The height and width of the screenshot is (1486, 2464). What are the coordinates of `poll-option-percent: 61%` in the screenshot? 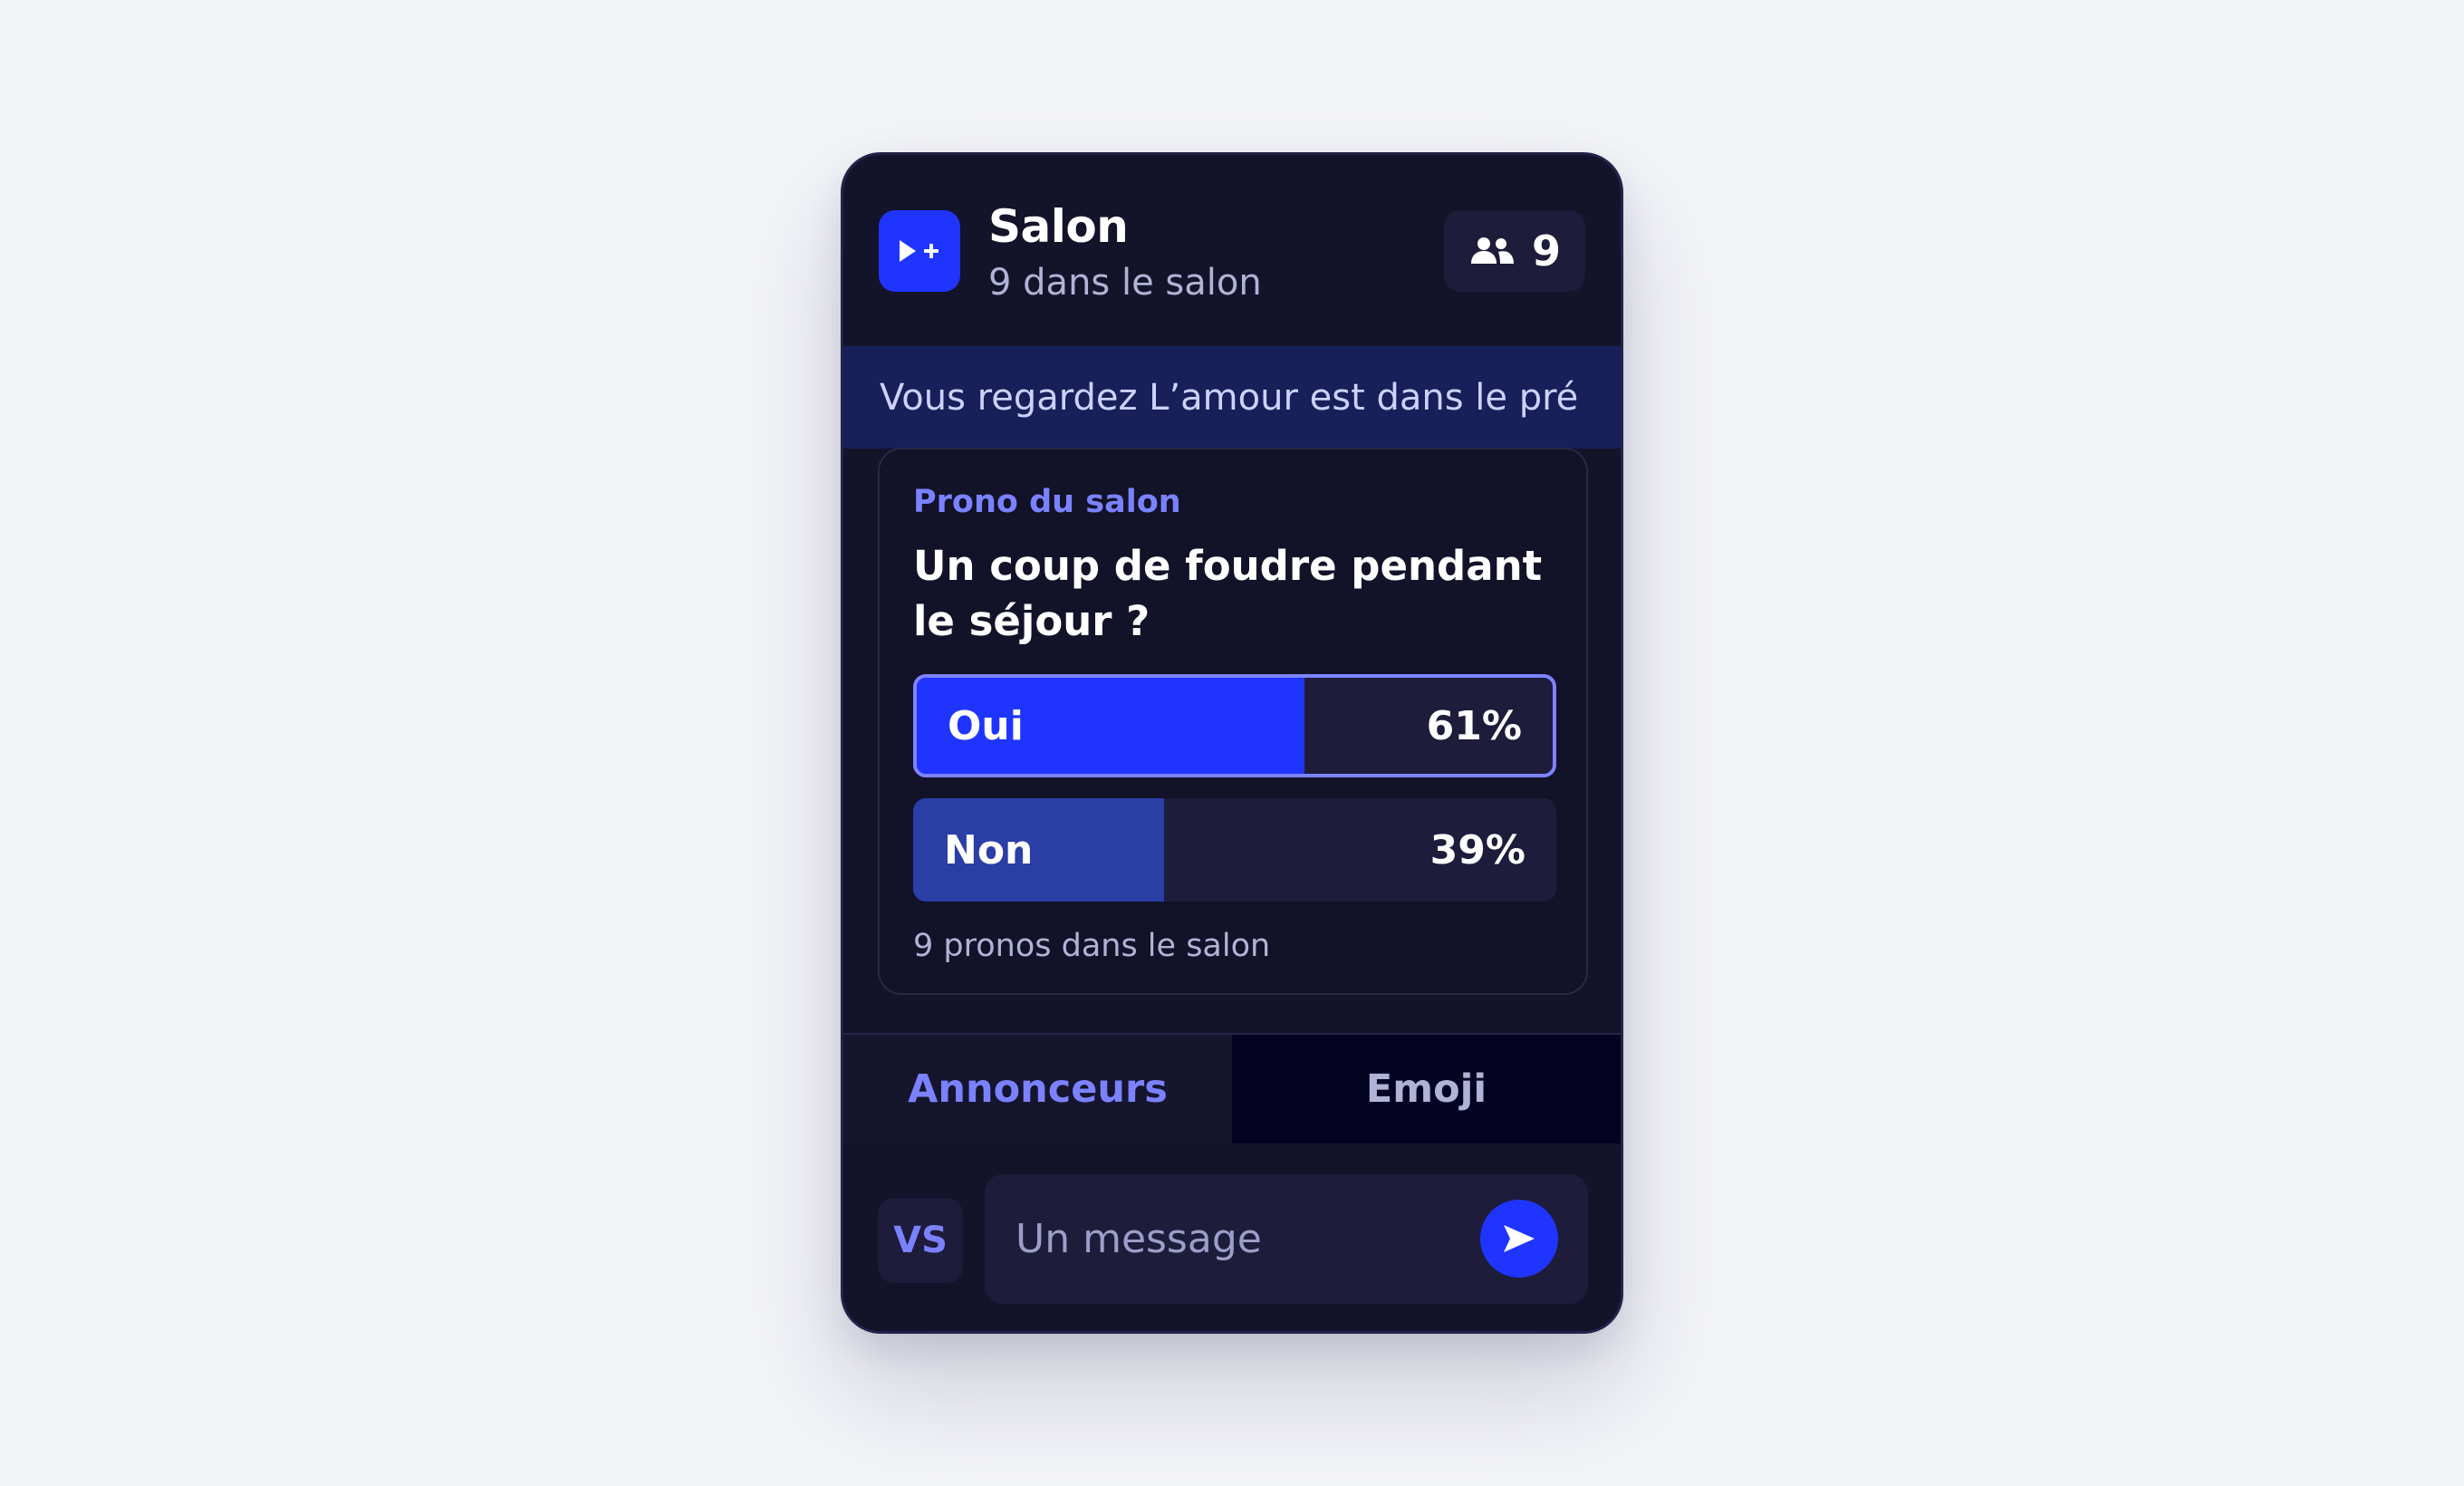 It's located at (1474, 725).